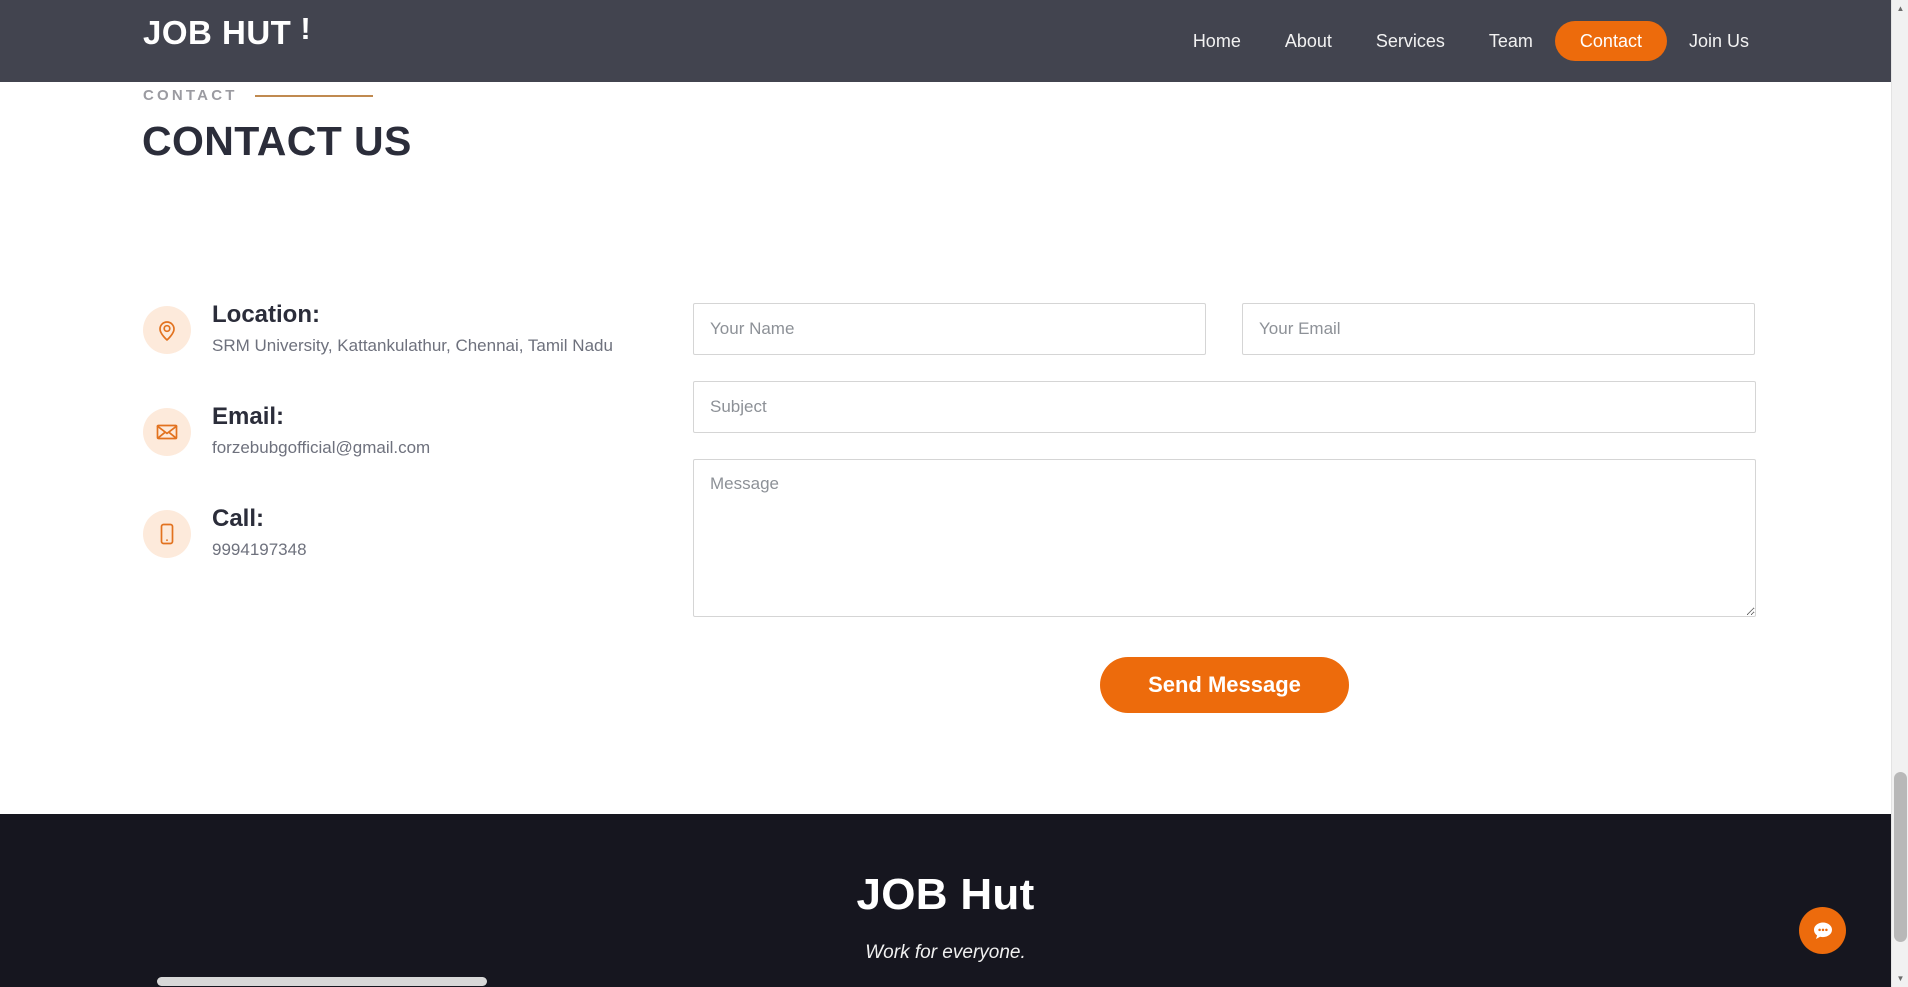 The height and width of the screenshot is (987, 1908). I want to click on message-textarea, so click(1224, 538).